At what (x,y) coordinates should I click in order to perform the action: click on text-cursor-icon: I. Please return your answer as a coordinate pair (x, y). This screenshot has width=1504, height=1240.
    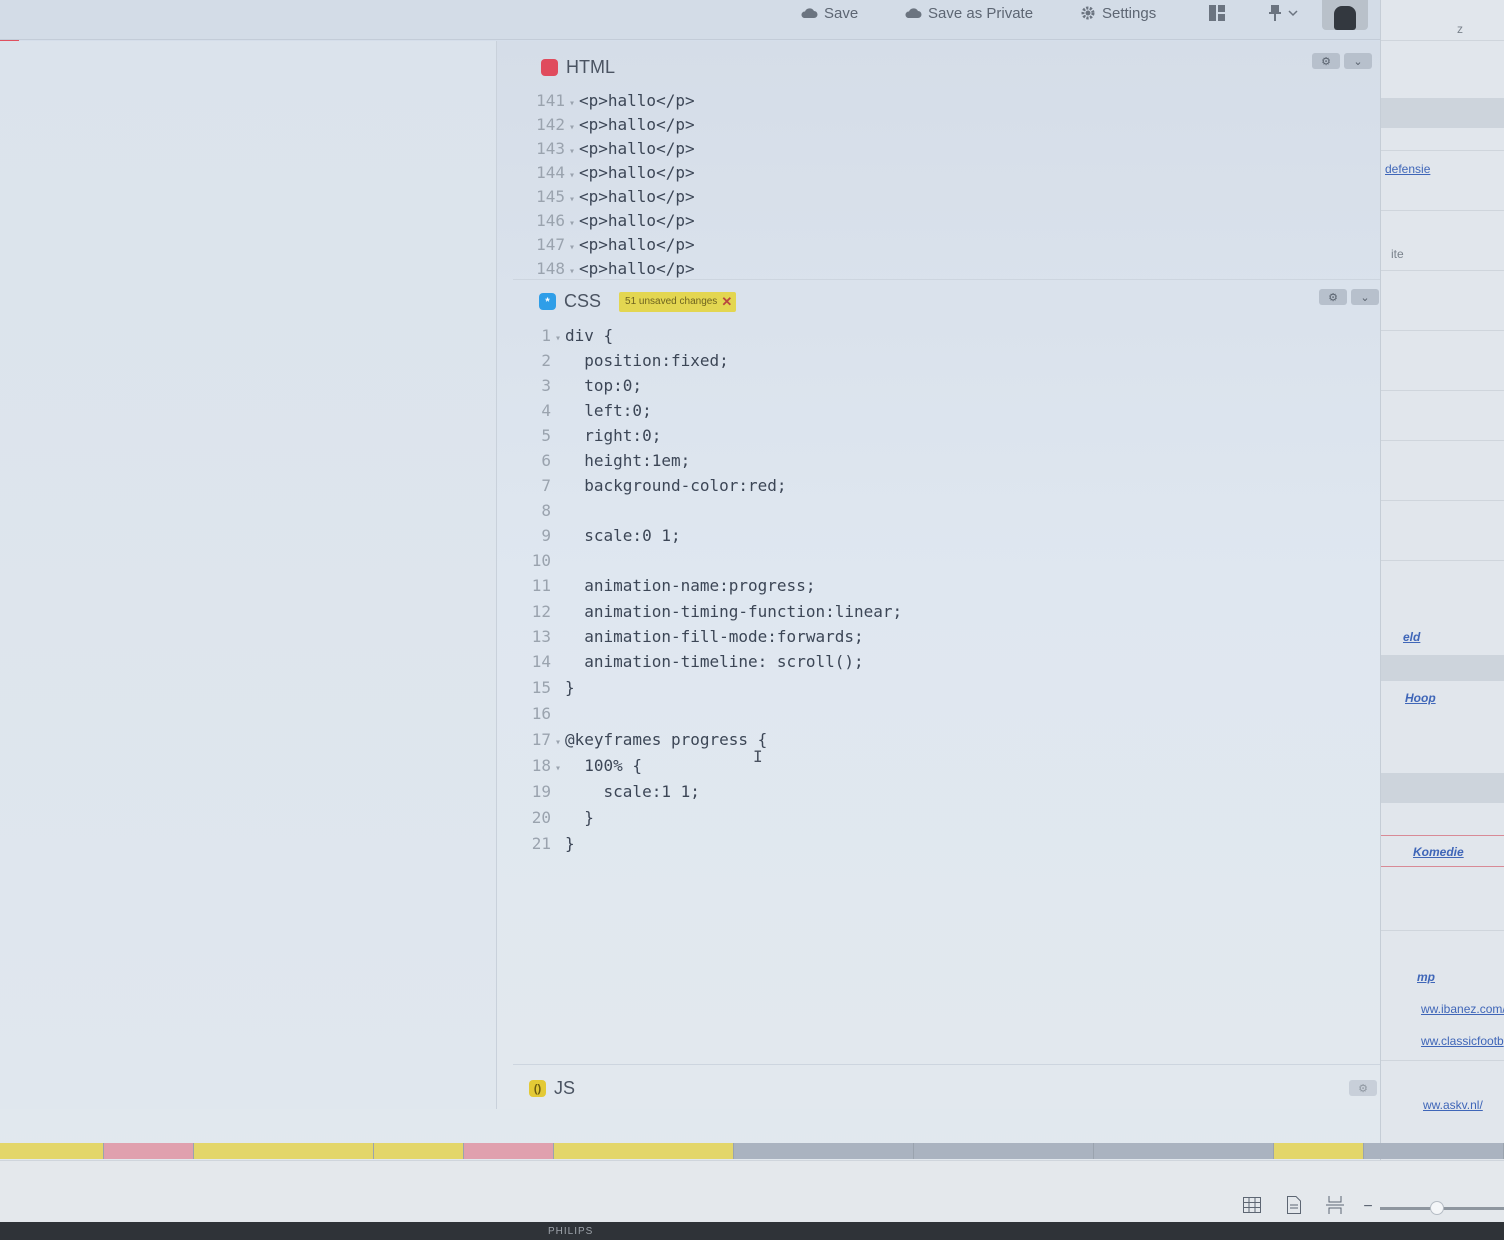
    Looking at the image, I should click on (758, 756).